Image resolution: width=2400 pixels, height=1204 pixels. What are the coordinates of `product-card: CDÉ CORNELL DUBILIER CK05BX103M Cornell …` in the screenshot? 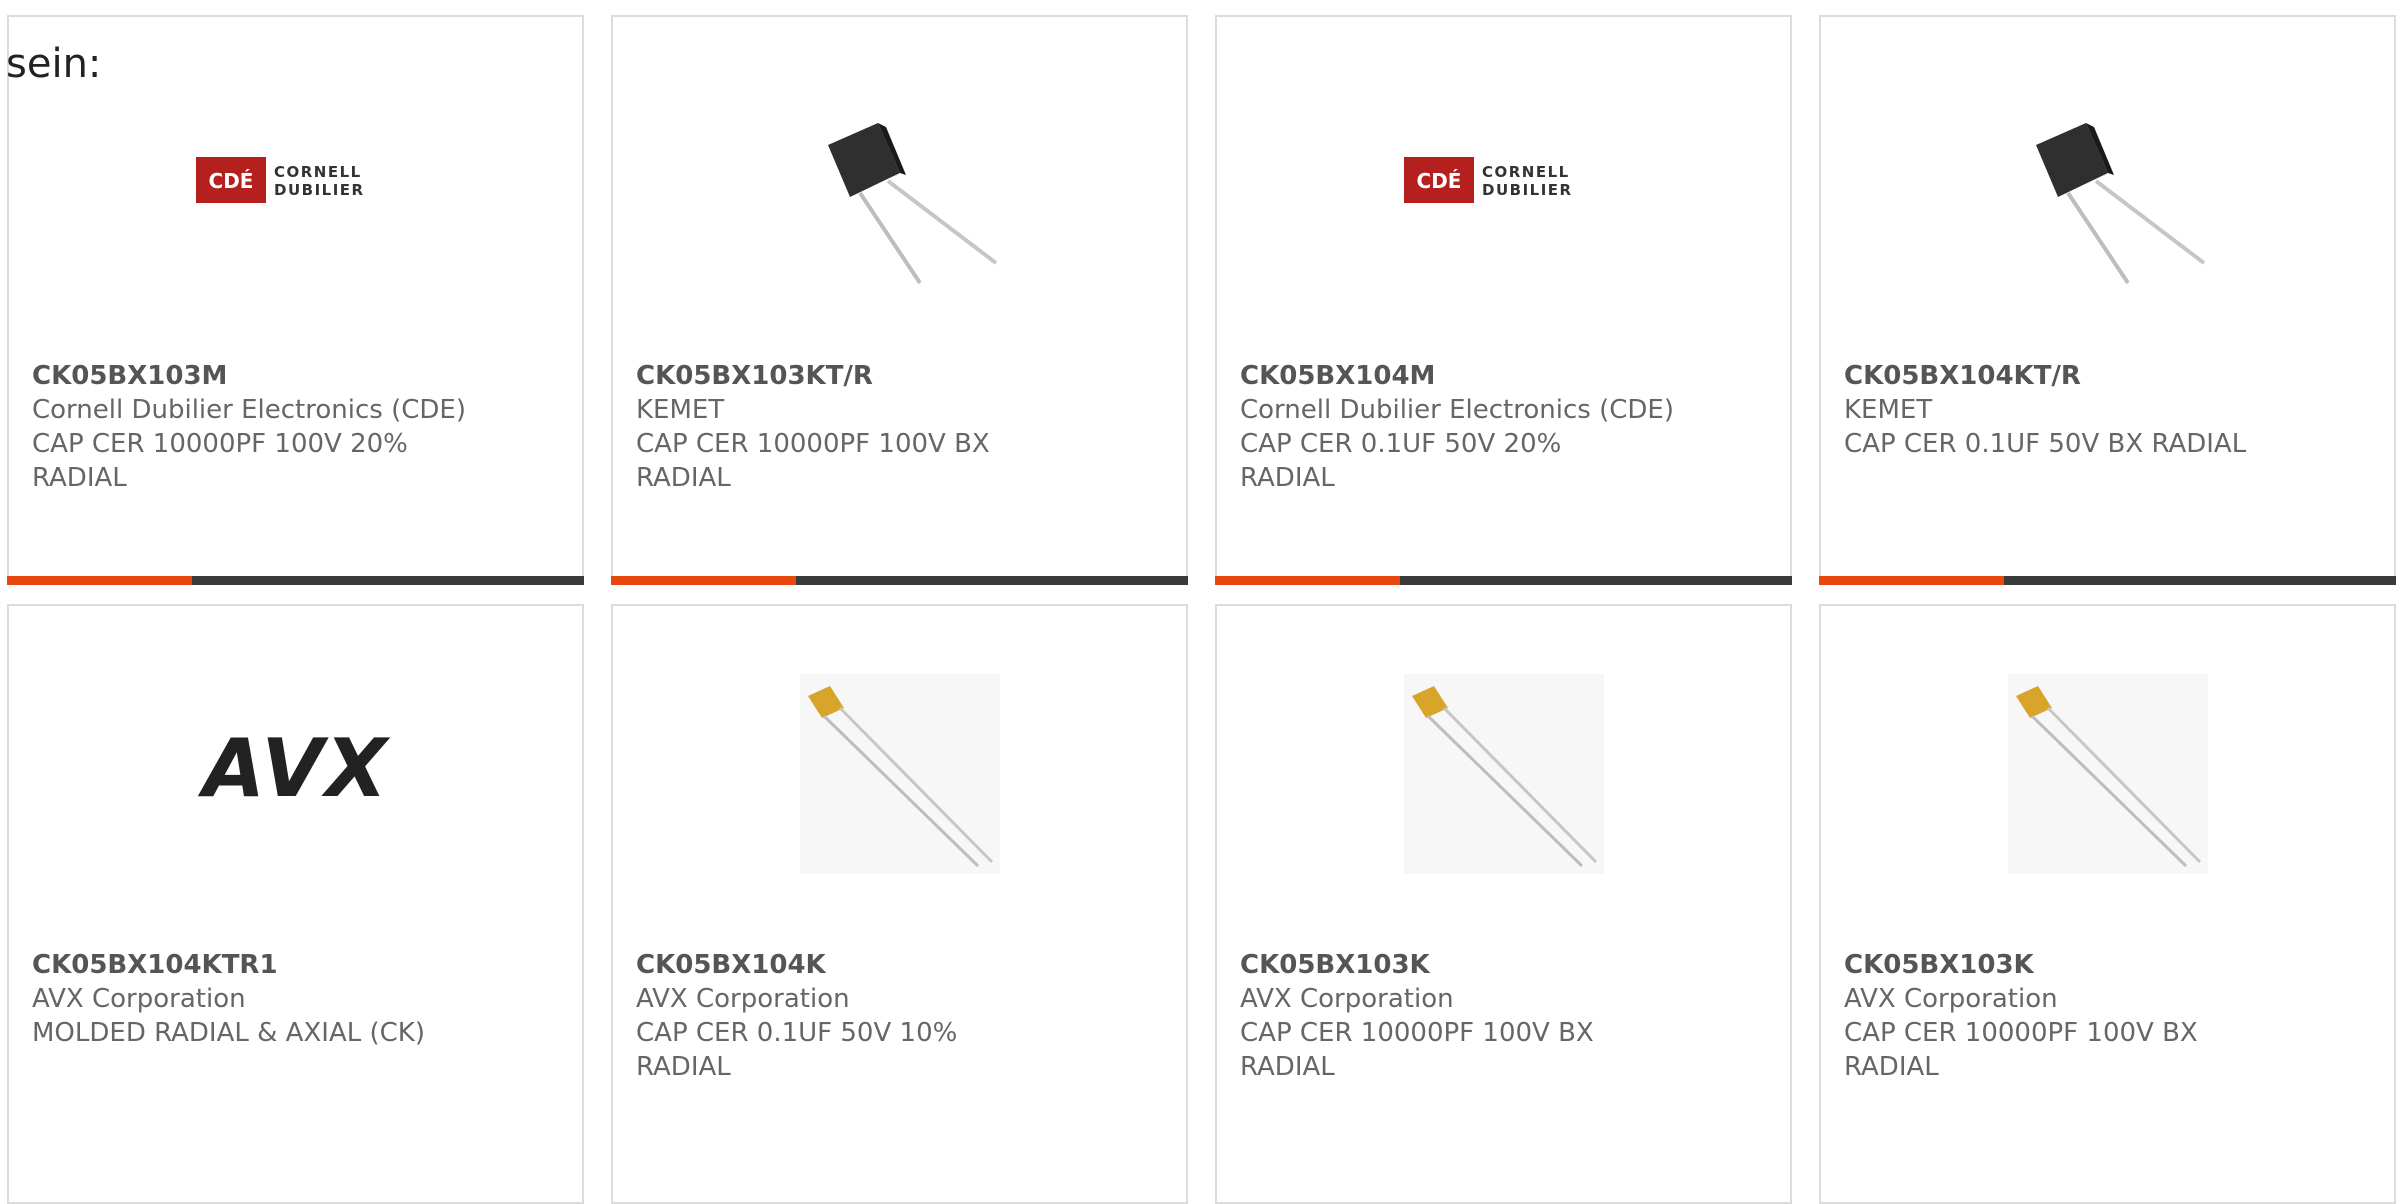 It's located at (295, 300).